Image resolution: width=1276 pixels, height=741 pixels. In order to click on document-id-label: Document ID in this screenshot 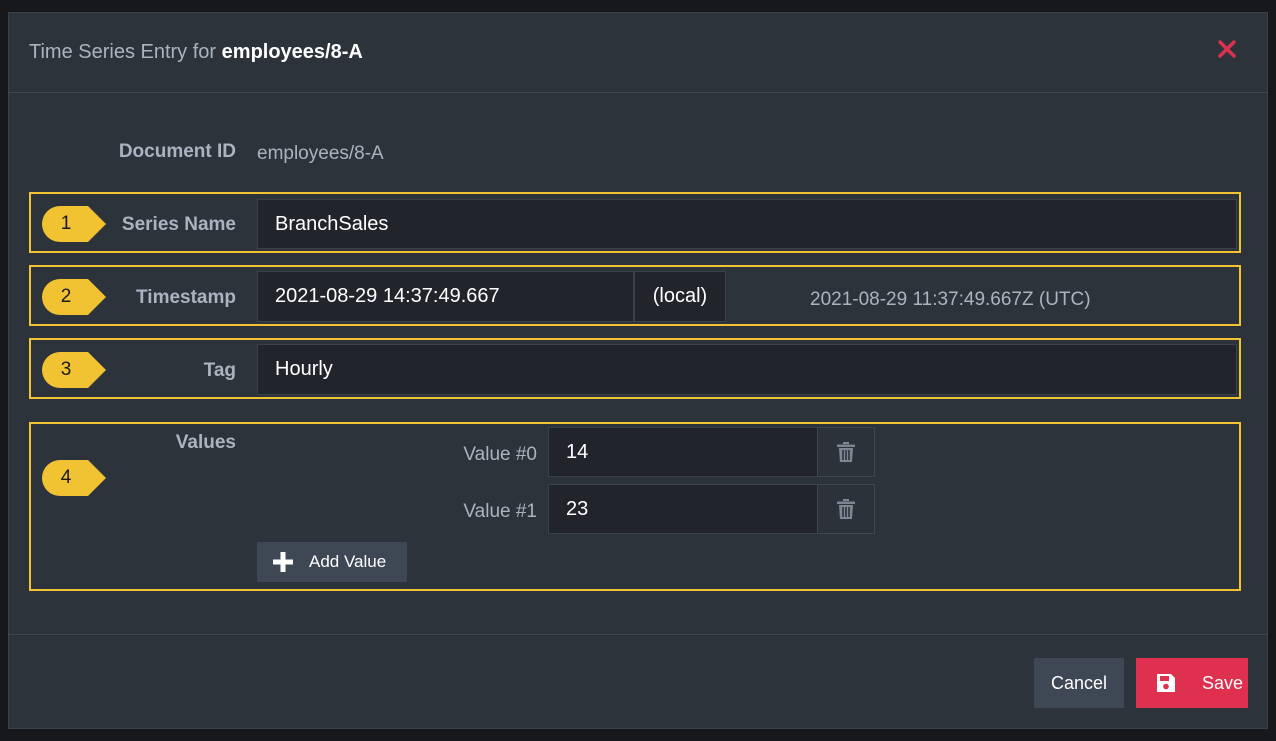, I will do `click(177, 151)`.